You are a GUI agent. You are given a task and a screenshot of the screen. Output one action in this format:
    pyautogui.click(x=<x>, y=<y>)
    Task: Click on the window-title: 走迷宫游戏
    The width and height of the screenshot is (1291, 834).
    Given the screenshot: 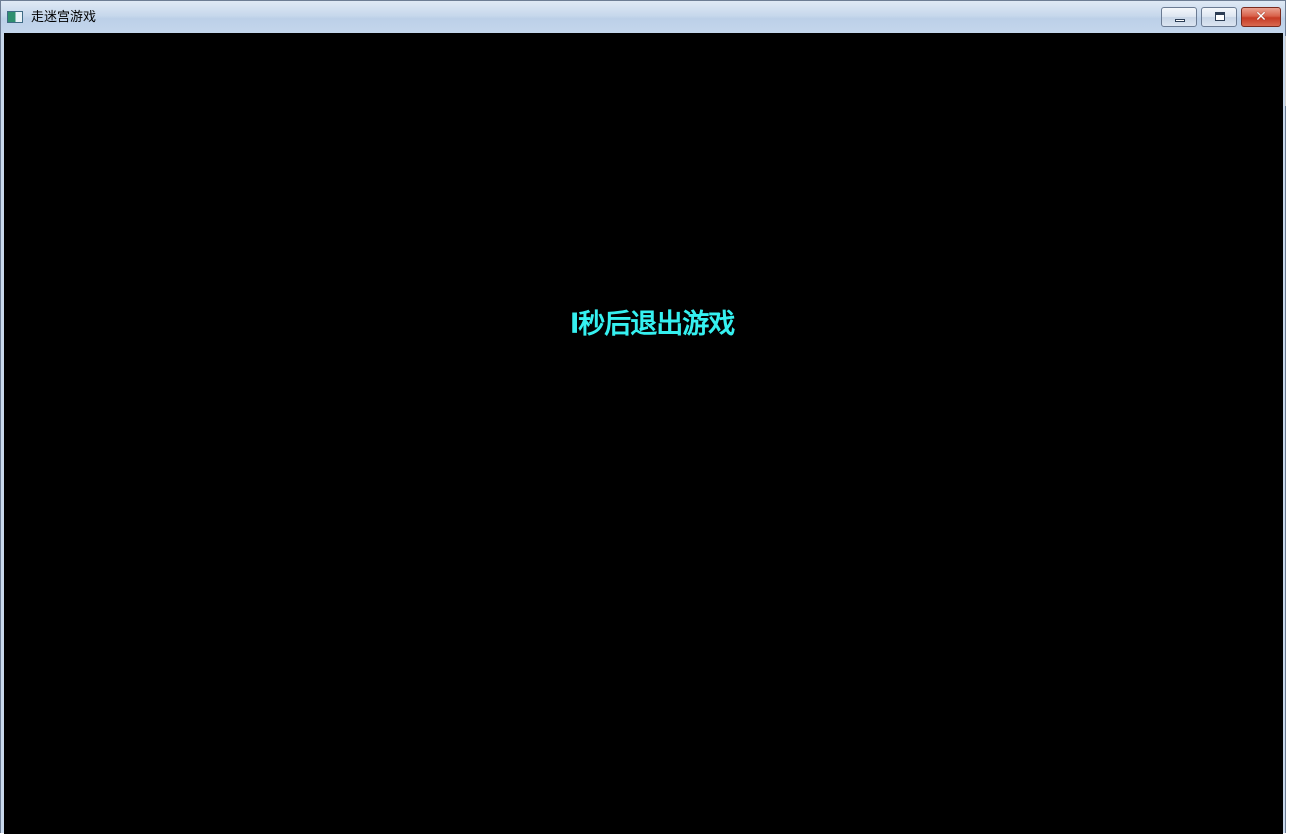 What is the action you would take?
    pyautogui.click(x=64, y=17)
    